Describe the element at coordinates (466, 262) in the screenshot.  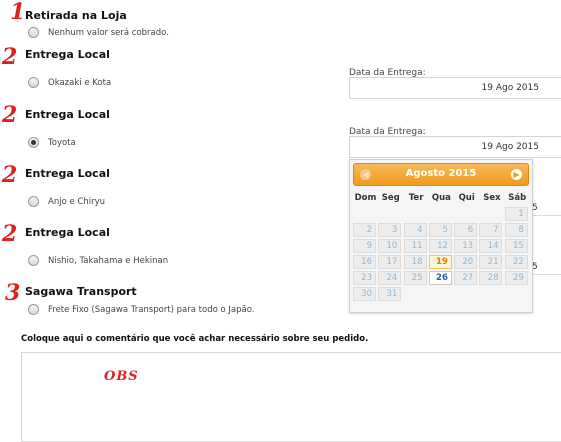
I see `calendar-day: 20` at that location.